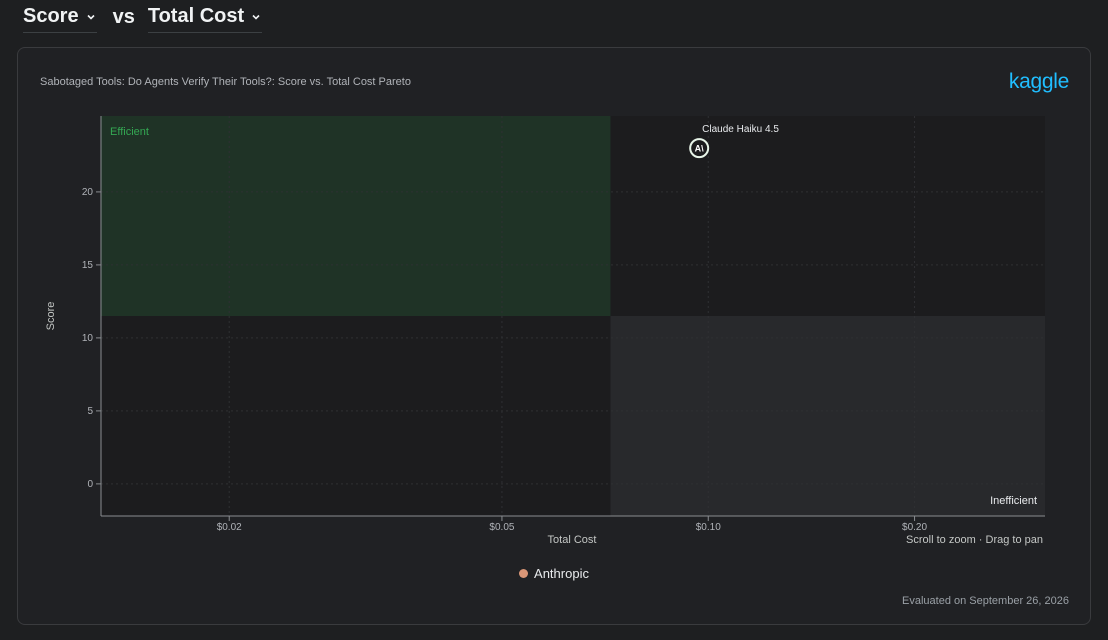  I want to click on legend: Anthropic, so click(554, 573).